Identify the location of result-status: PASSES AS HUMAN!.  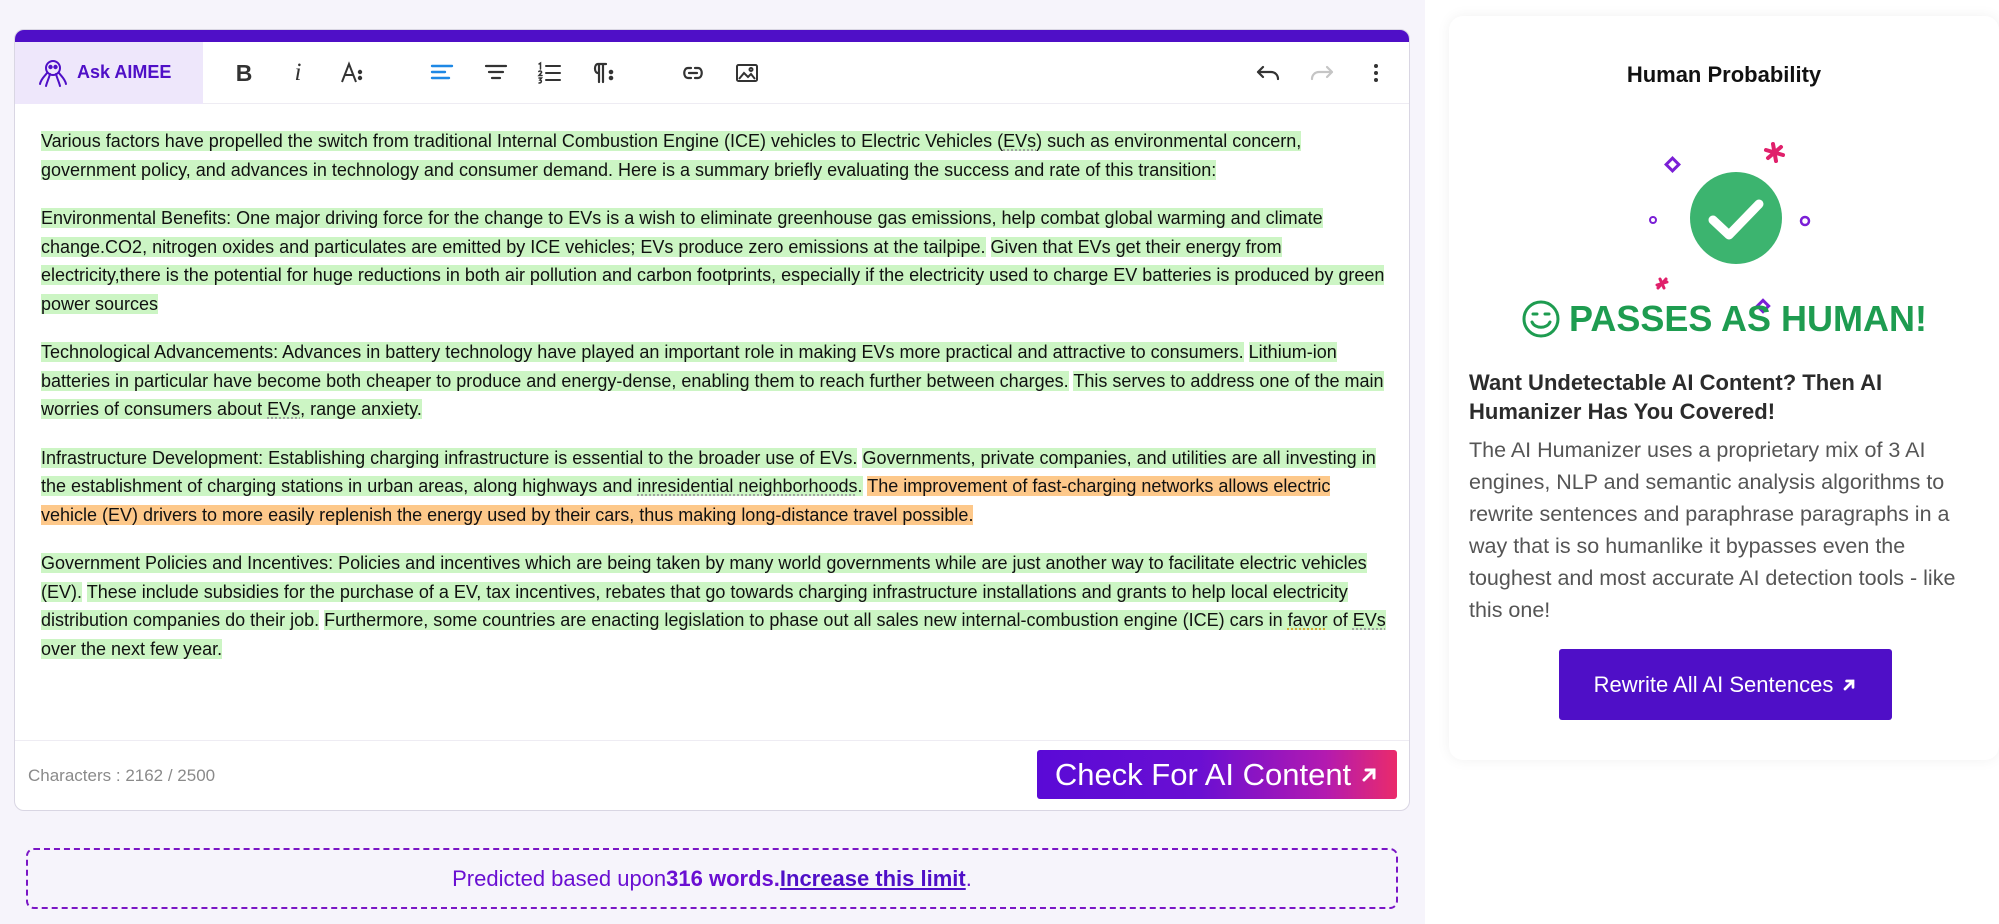
(1724, 319).